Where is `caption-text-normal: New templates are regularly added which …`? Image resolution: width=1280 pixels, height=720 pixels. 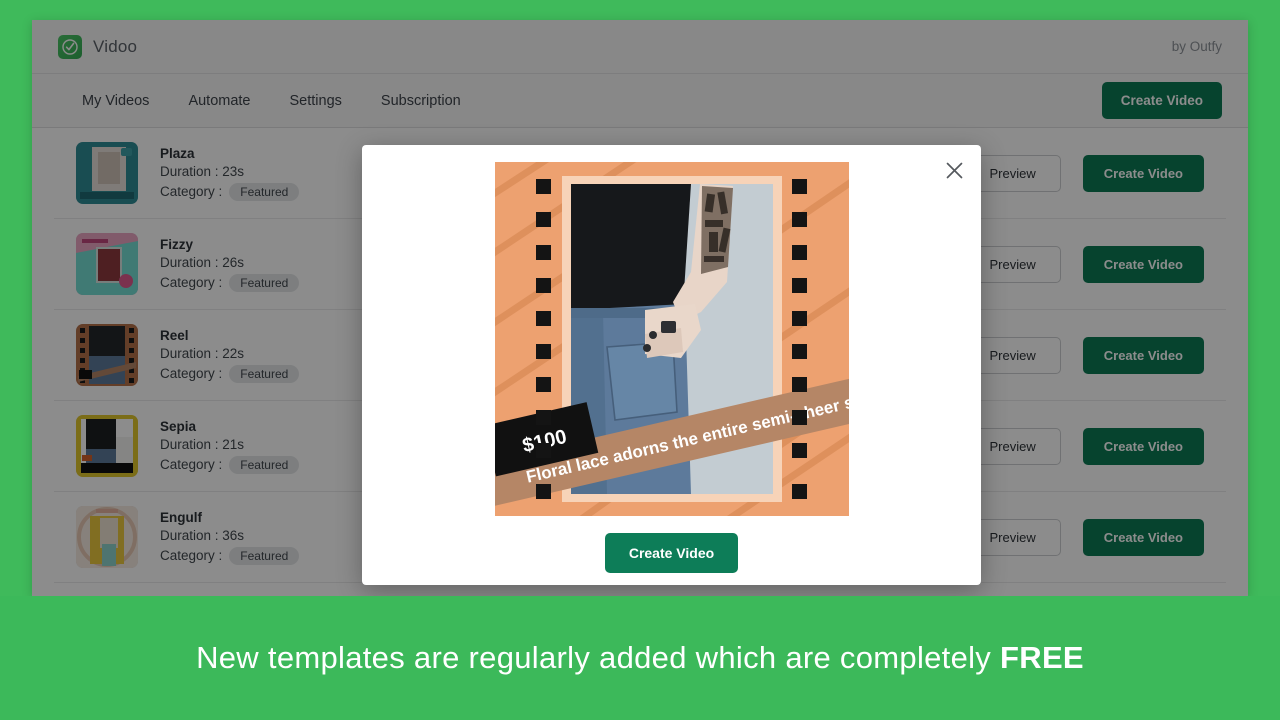 caption-text-normal: New templates are regularly added which … is located at coordinates (598, 657).